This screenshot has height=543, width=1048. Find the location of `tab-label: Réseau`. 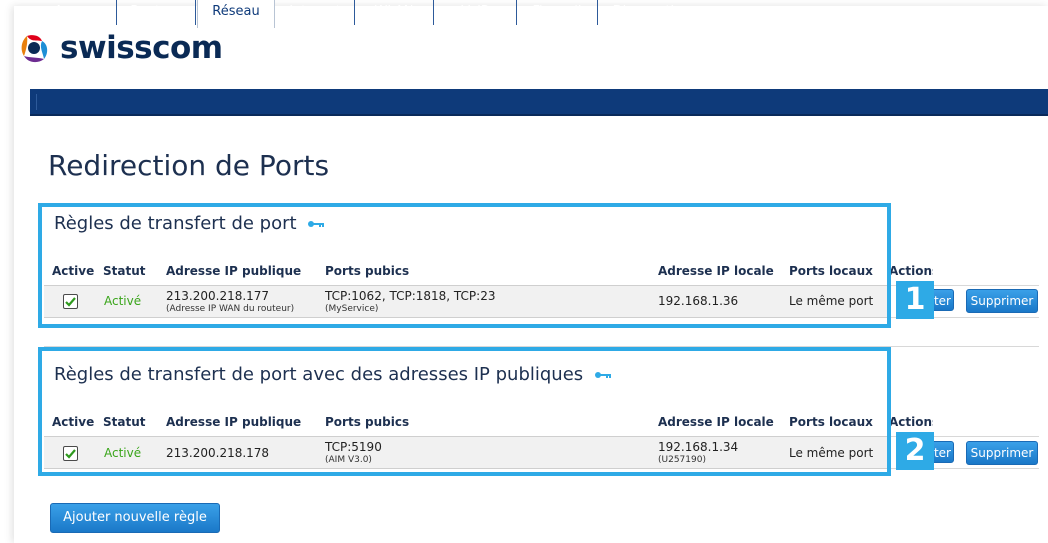

tab-label: Réseau is located at coordinates (236, 11).